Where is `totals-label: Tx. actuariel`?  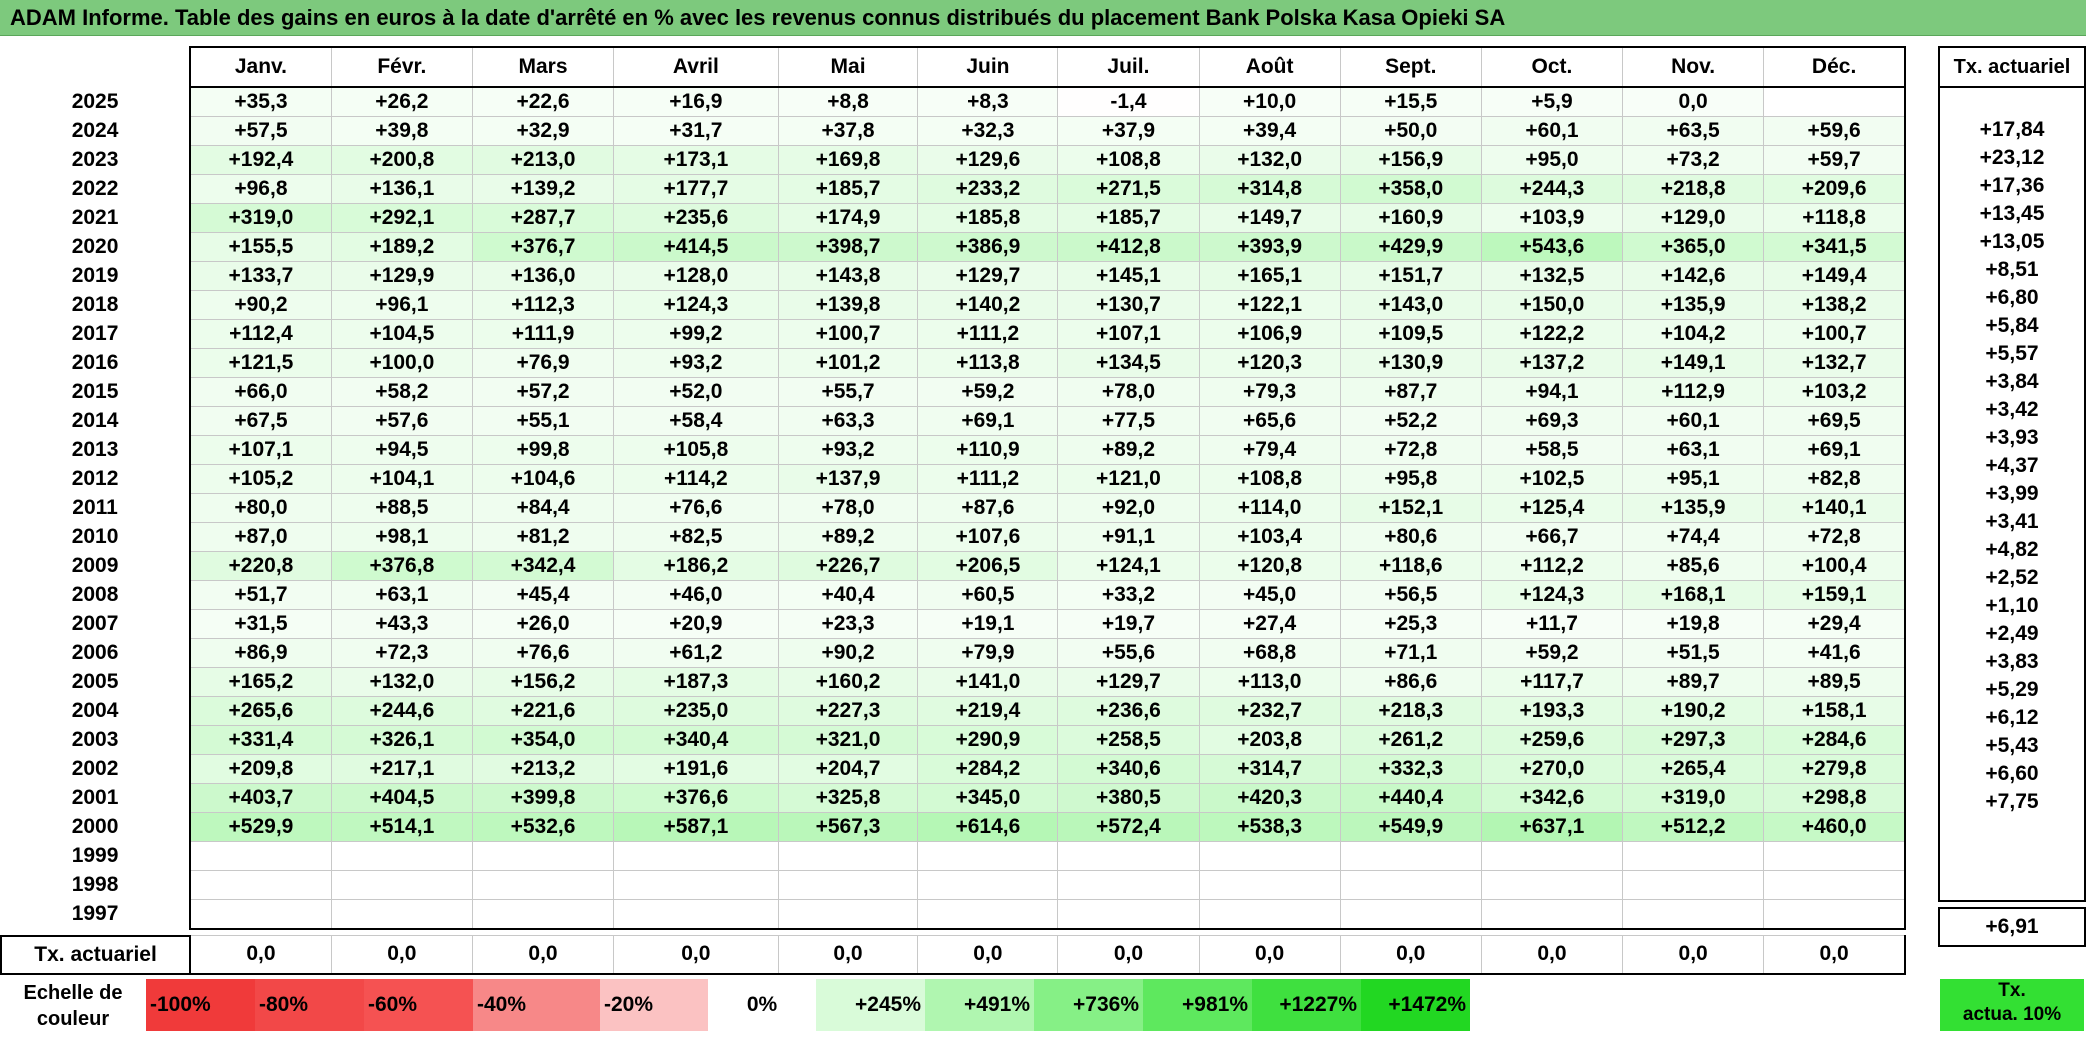
totals-label: Tx. actuariel is located at coordinates (96, 954).